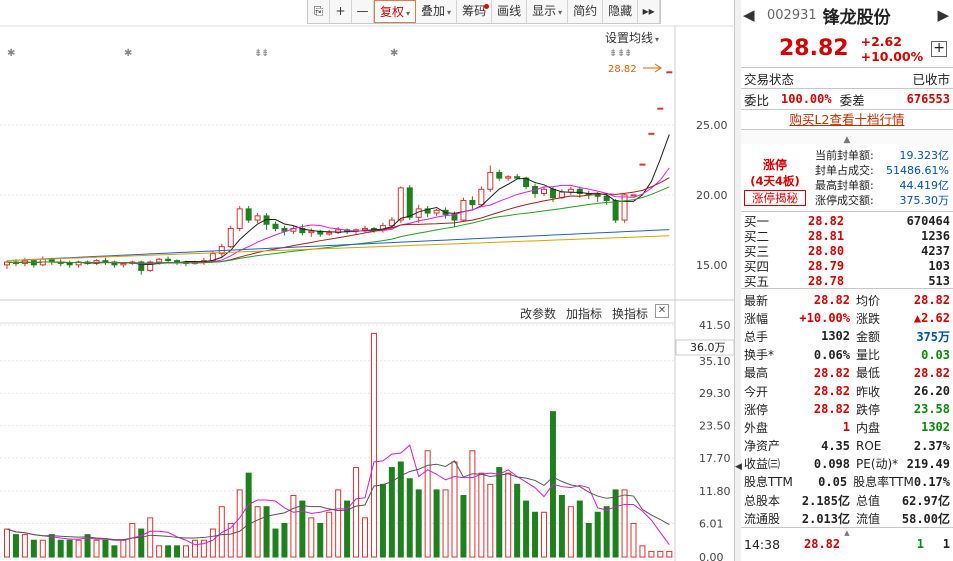  What do you see at coordinates (711, 556) in the screenshot?
I see `volume-y-tick: 0.00` at bounding box center [711, 556].